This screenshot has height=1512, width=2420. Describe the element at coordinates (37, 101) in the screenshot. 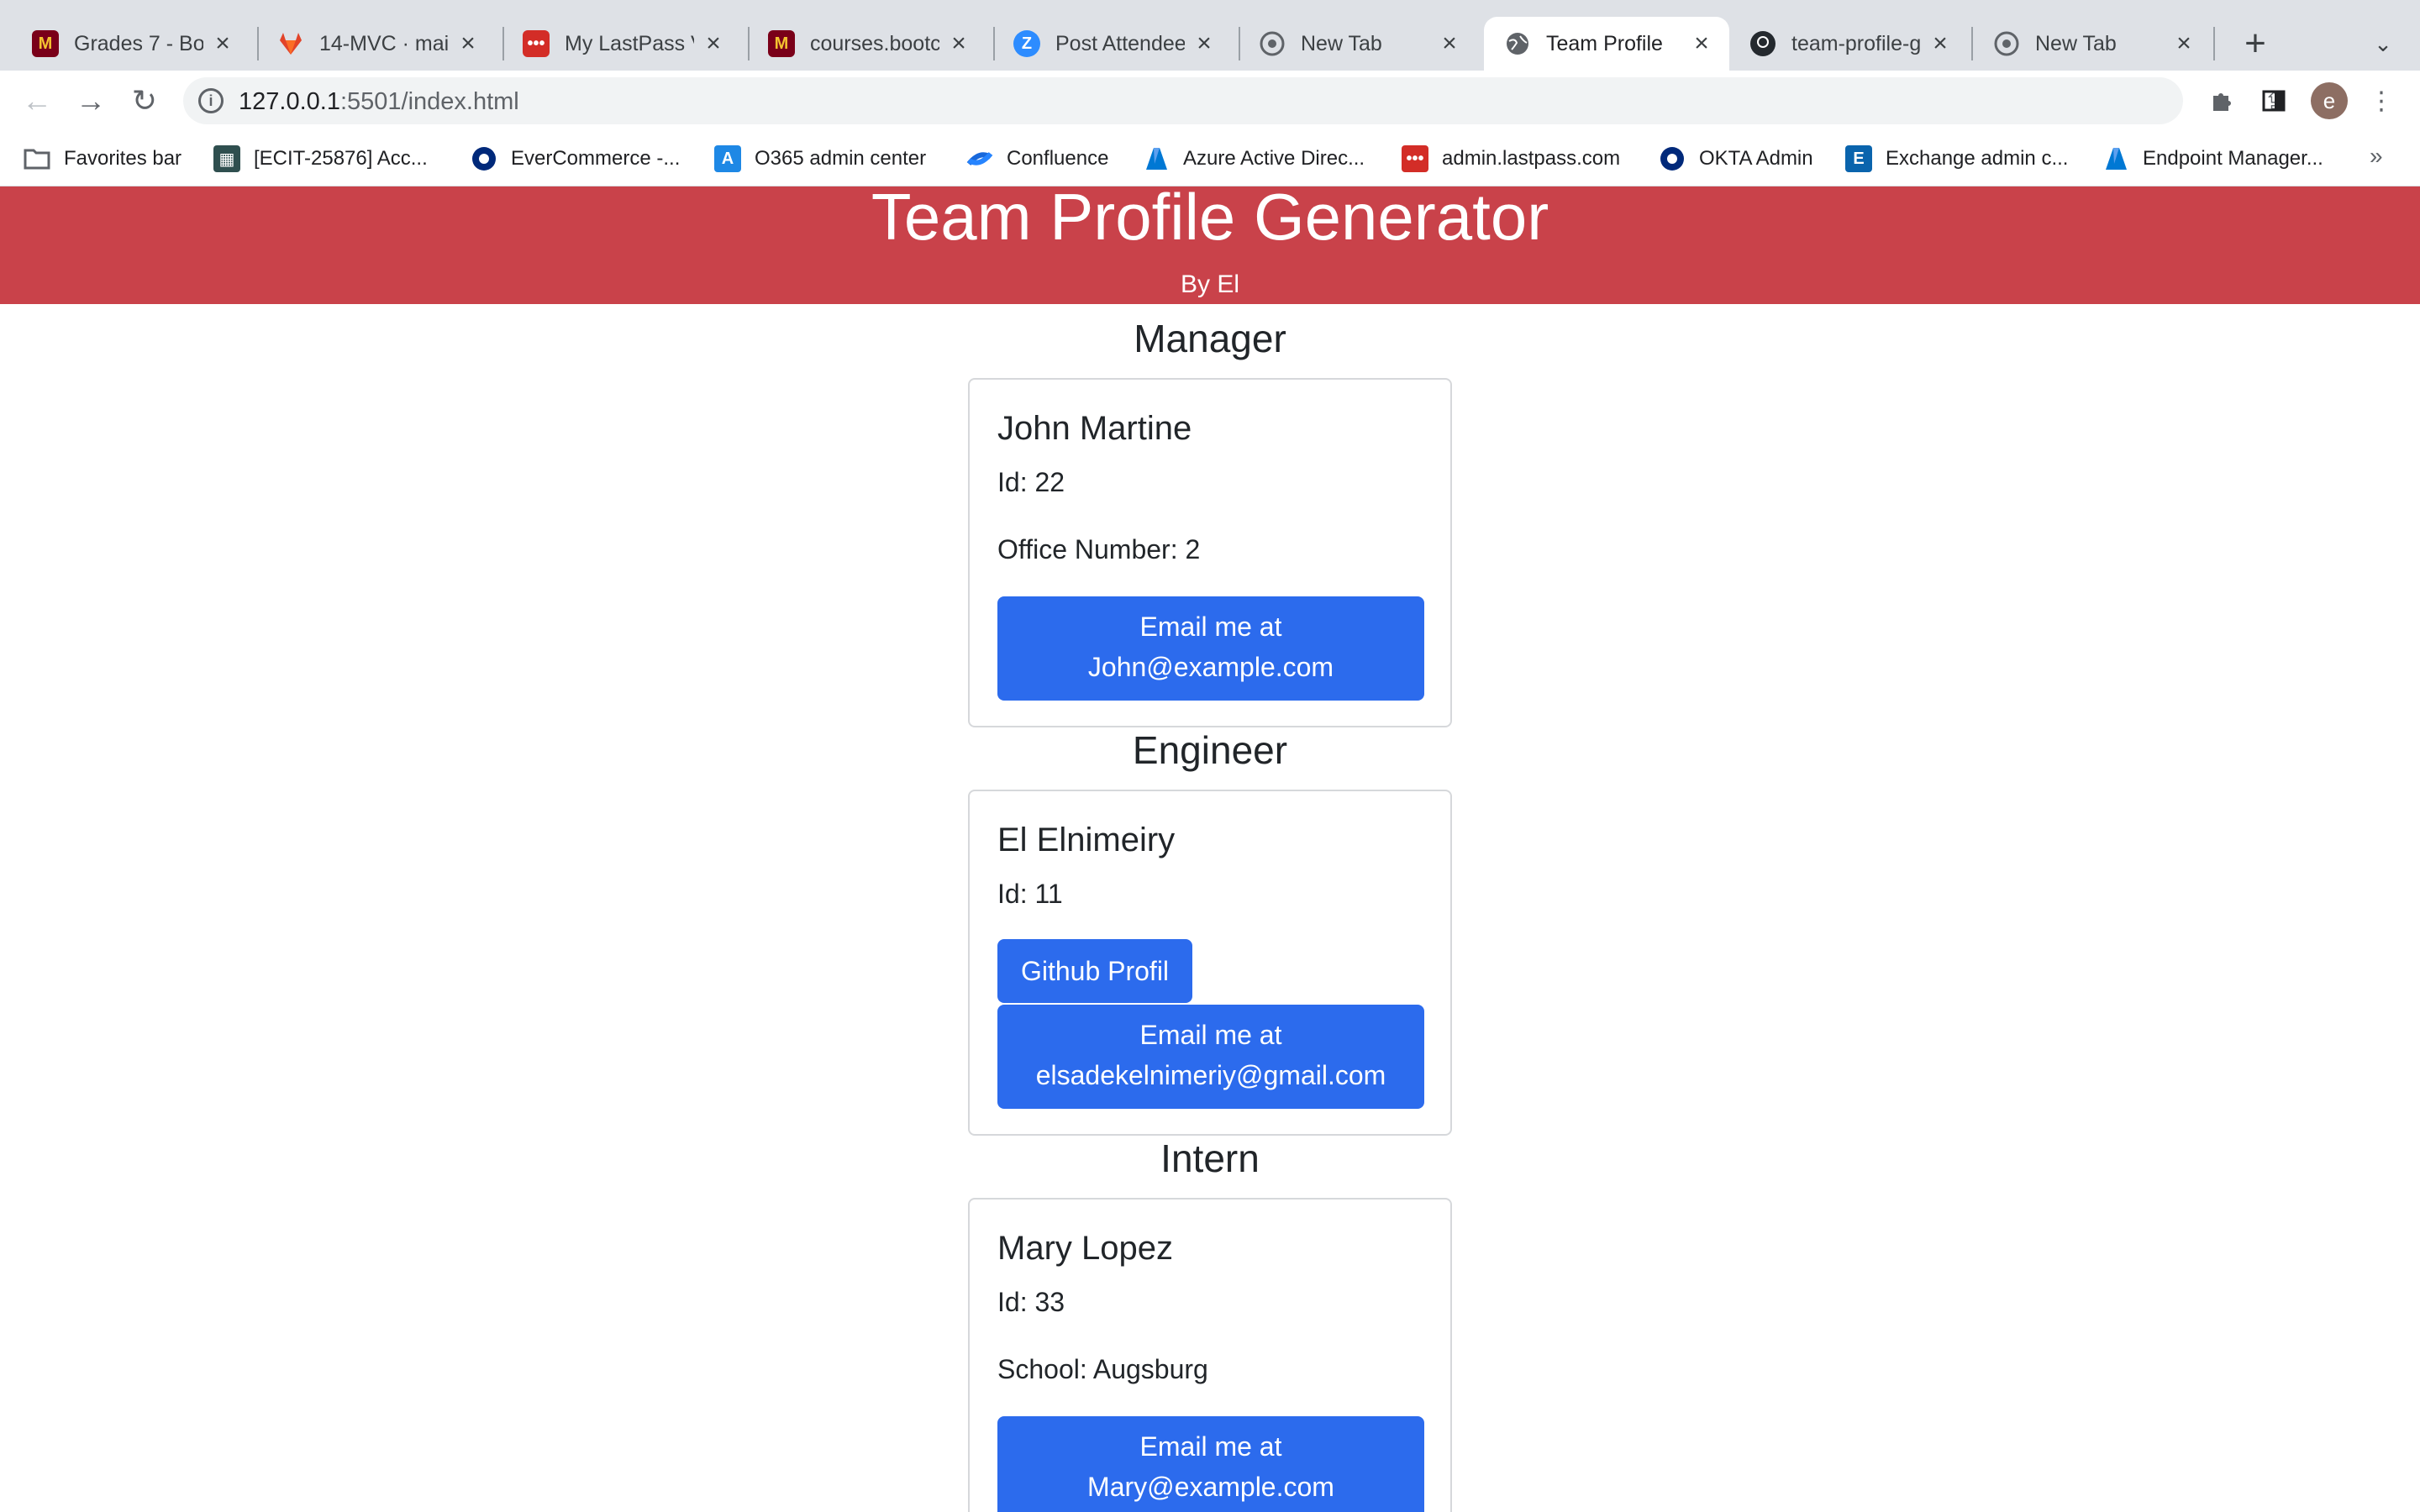

I see `back-arrow-icon: ←` at that location.